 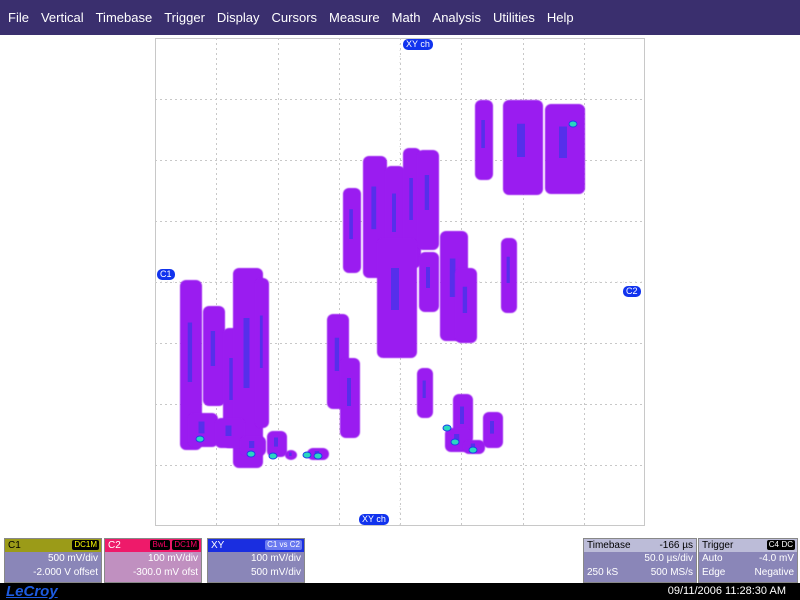 I want to click on xy-source-badge: C1 vs C2, so click(x=283, y=545).